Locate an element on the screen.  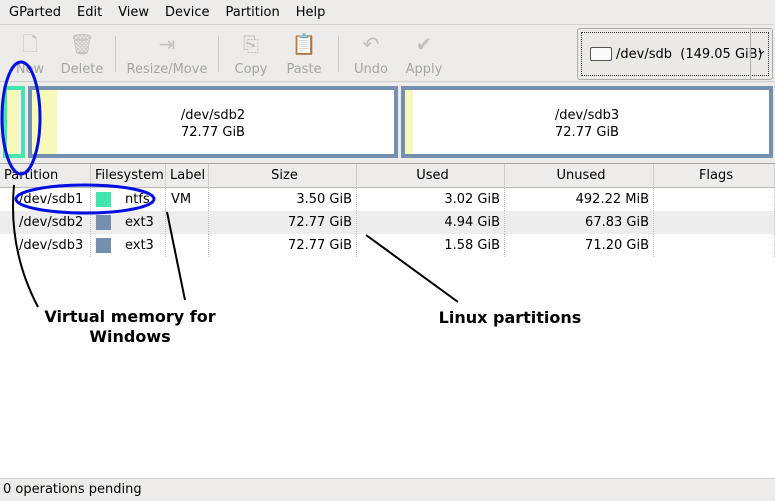
device-selector: /dev/sdb (149.05 GiB) ⌄ is located at coordinates (675, 54).